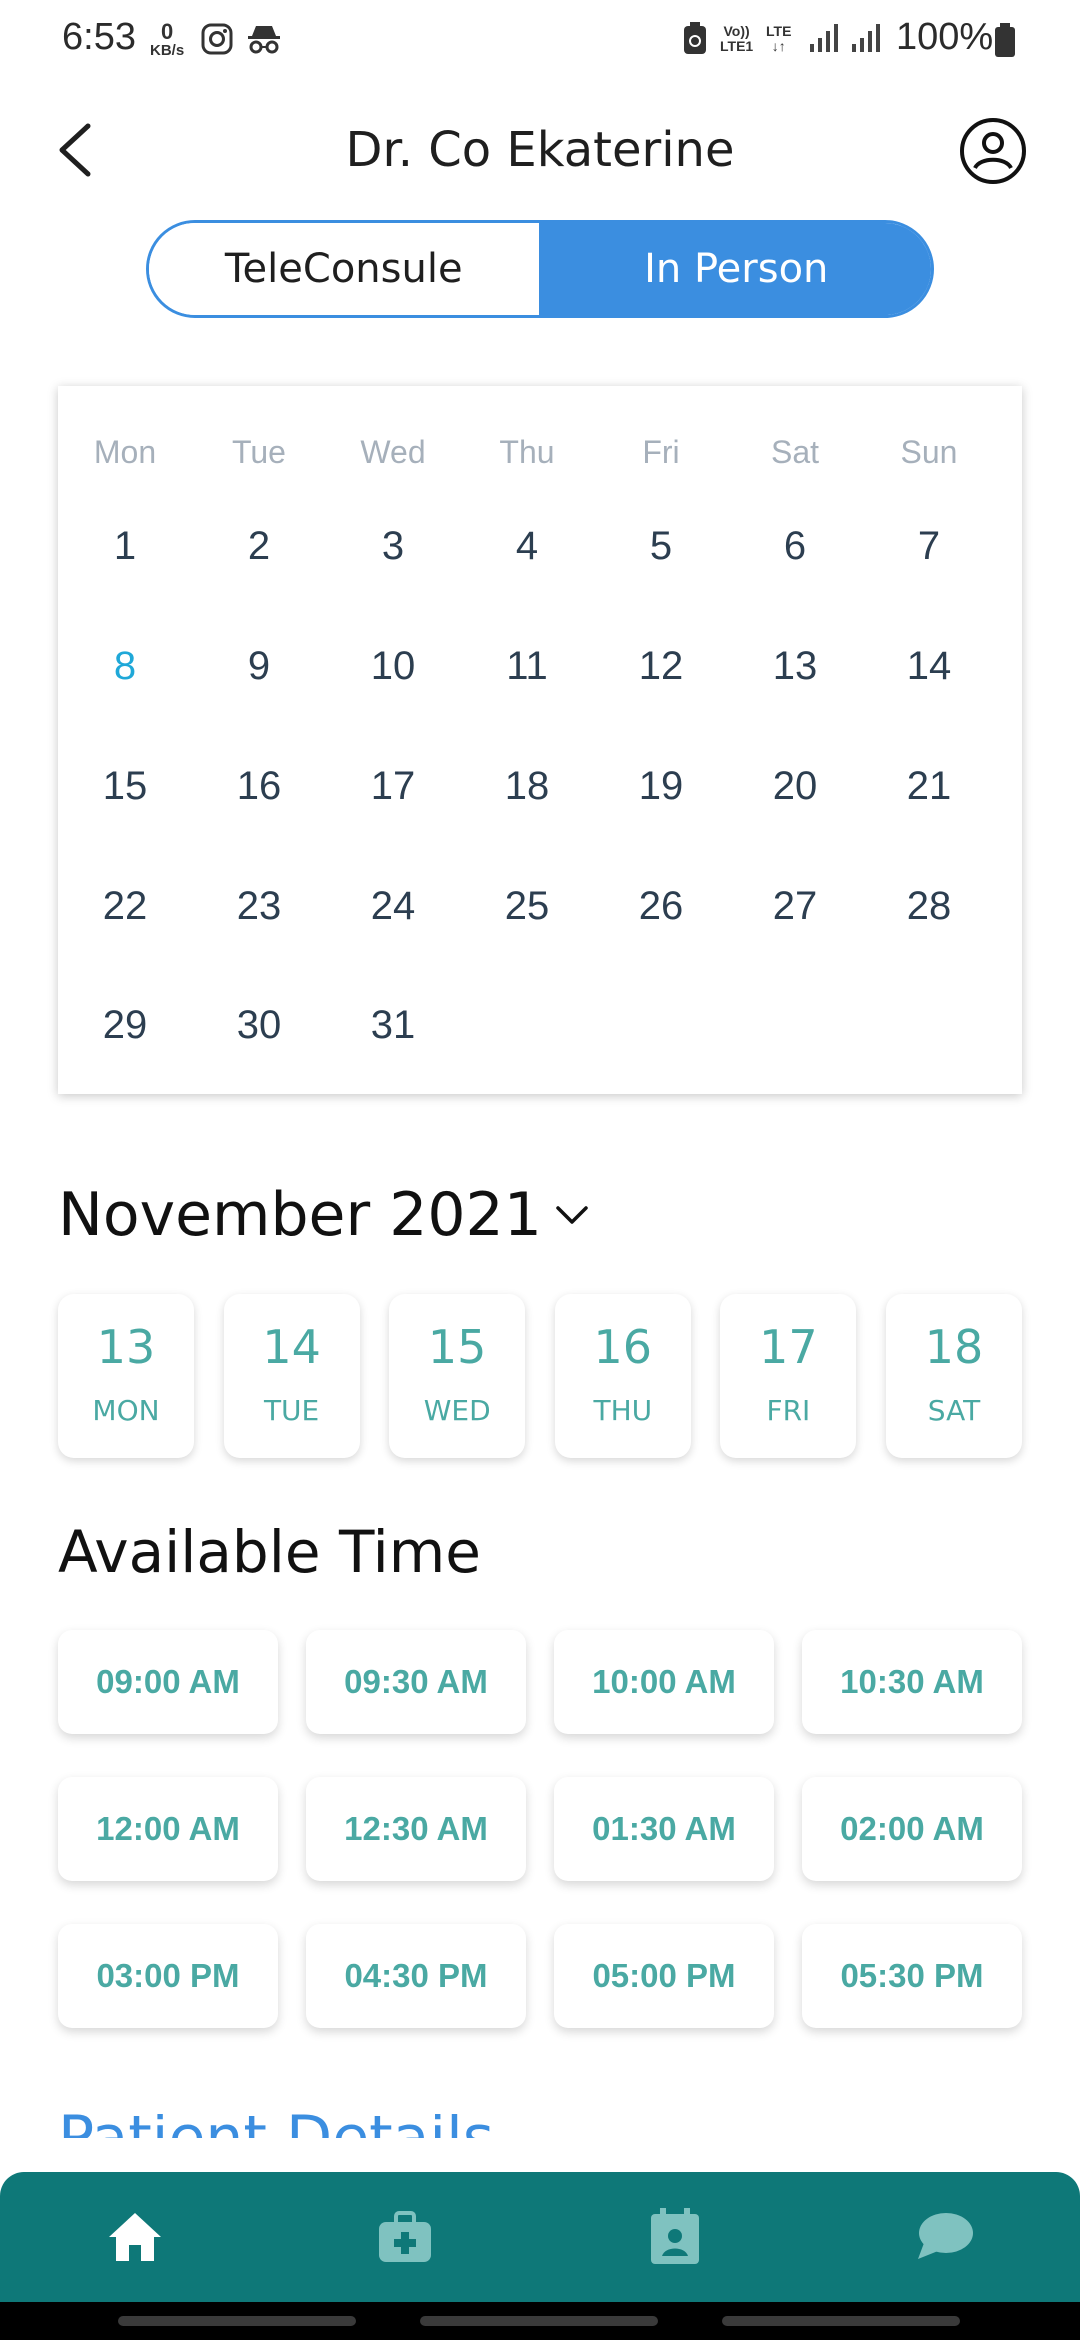 This screenshot has height=2340, width=1080. What do you see at coordinates (259, 452) in the screenshot?
I see `weekday-header: Tue` at bounding box center [259, 452].